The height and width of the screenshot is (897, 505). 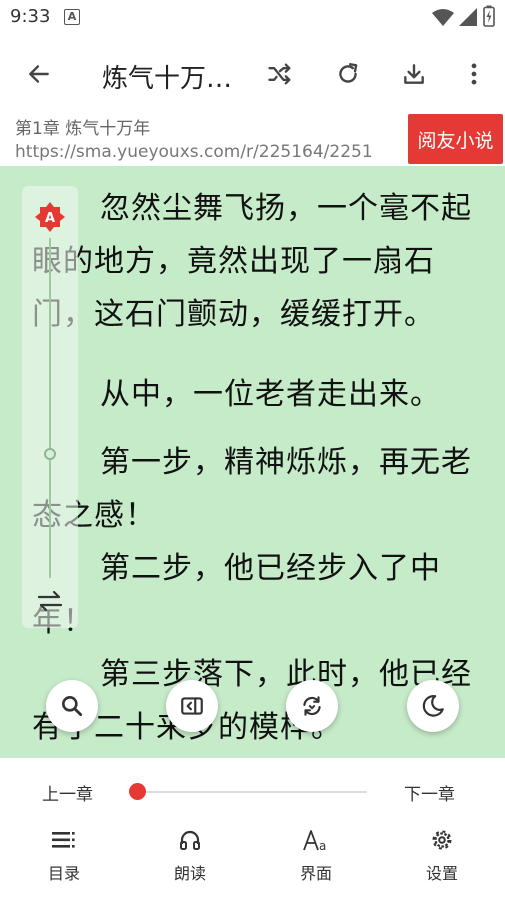 I want to click on brightness-thumb, so click(x=50, y=454).